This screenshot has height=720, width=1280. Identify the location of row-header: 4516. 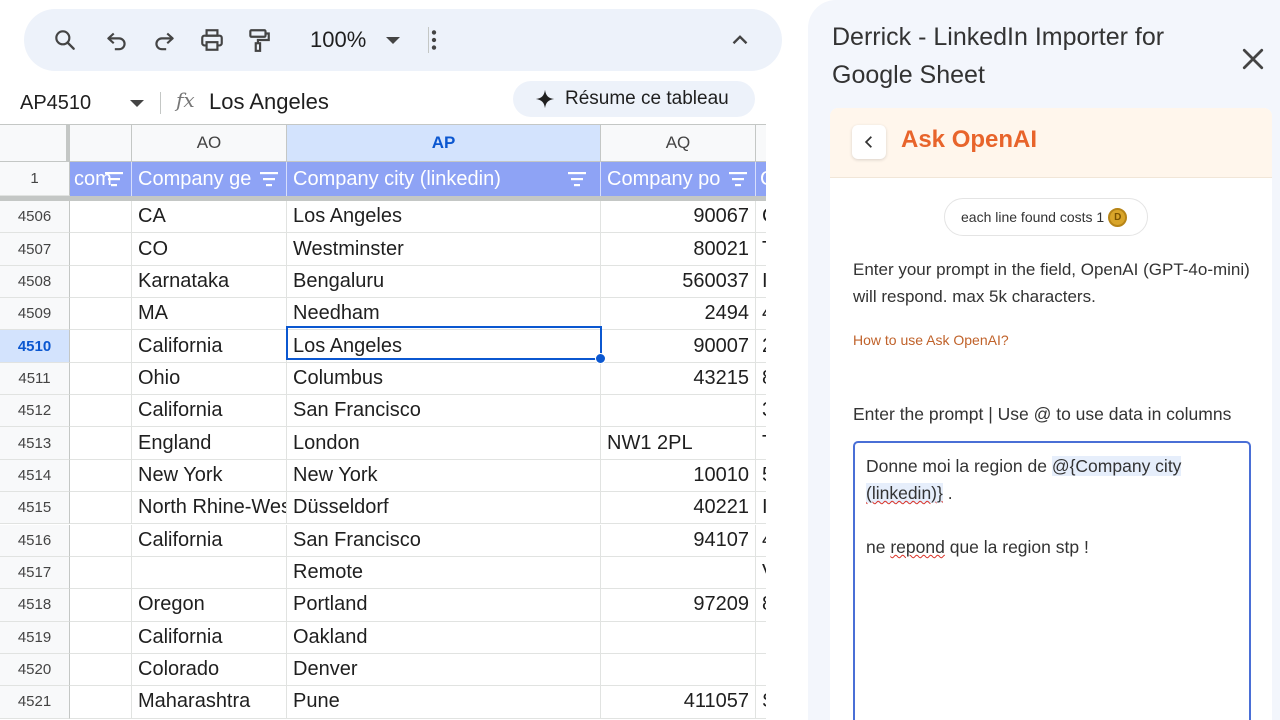
(35, 540).